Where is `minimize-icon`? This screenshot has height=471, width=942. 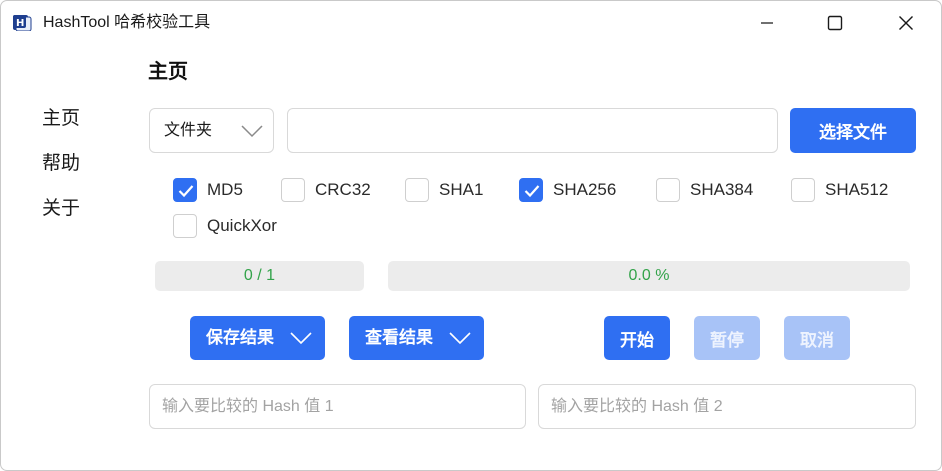 minimize-icon is located at coordinates (767, 23).